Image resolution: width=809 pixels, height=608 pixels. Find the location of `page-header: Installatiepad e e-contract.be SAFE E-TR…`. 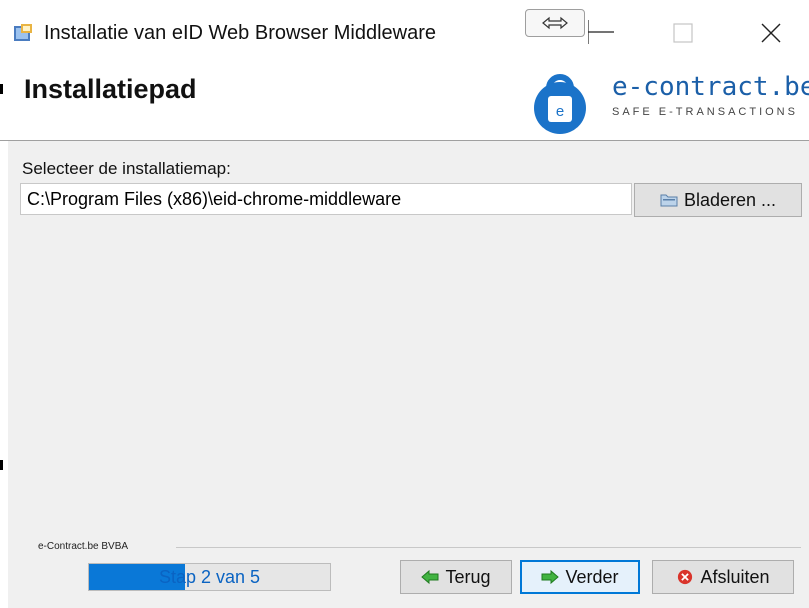

page-header: Installatiepad e e-contract.be SAFE E-TR… is located at coordinates (404, 103).